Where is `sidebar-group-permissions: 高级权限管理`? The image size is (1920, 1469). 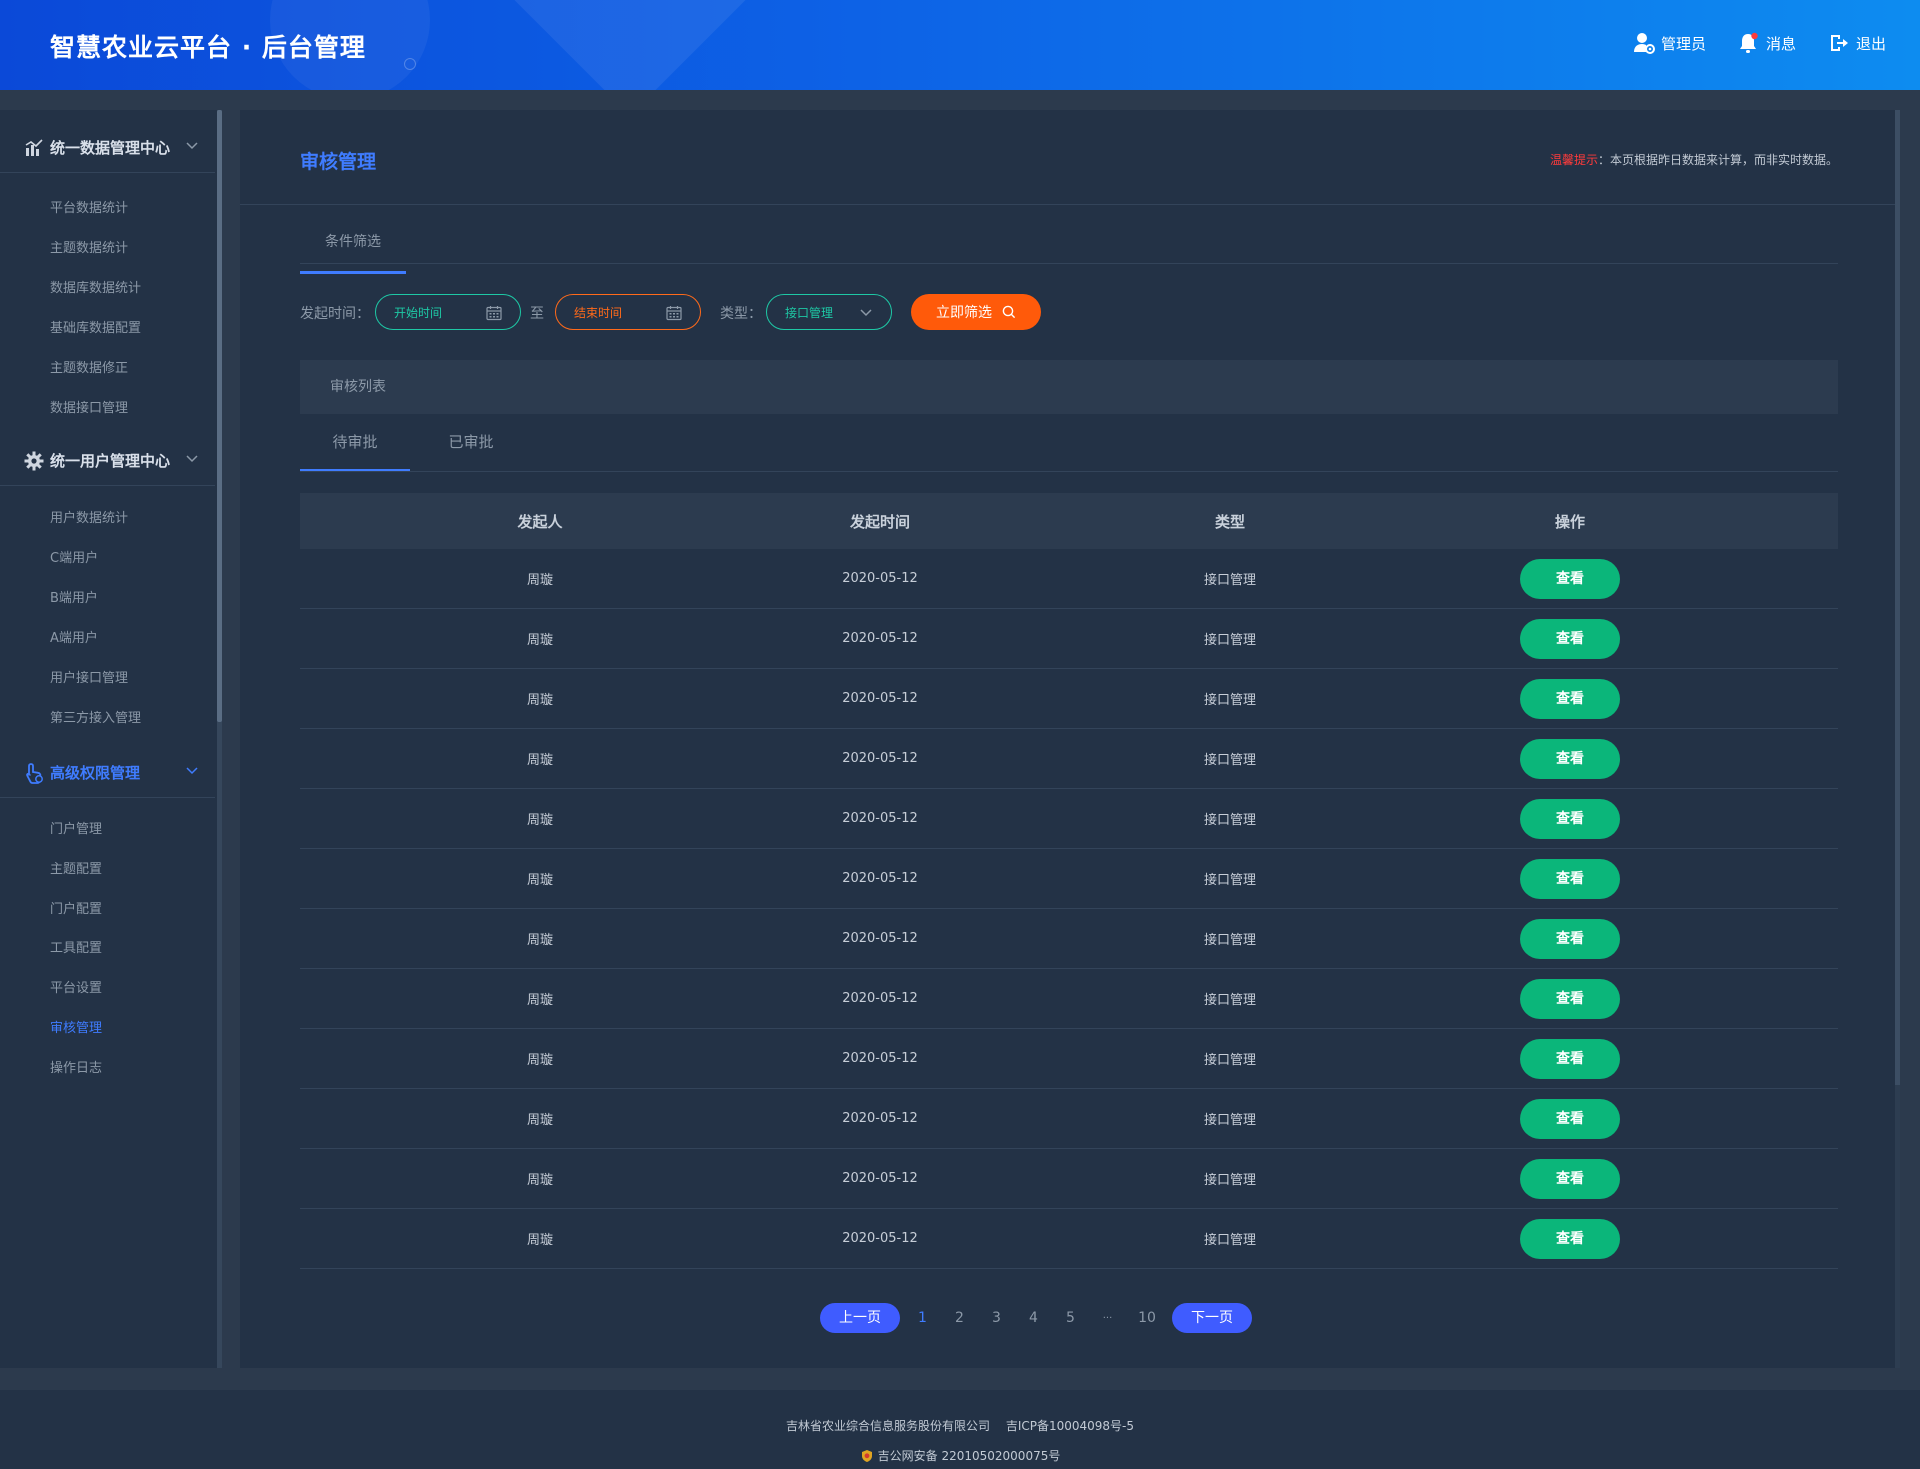
sidebar-group-permissions: 高级权限管理 is located at coordinates (107, 773).